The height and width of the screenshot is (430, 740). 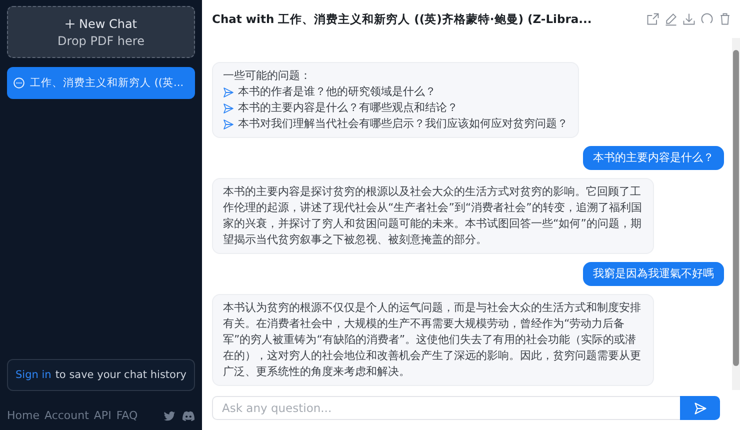 I want to click on pencil-icon, so click(x=671, y=19).